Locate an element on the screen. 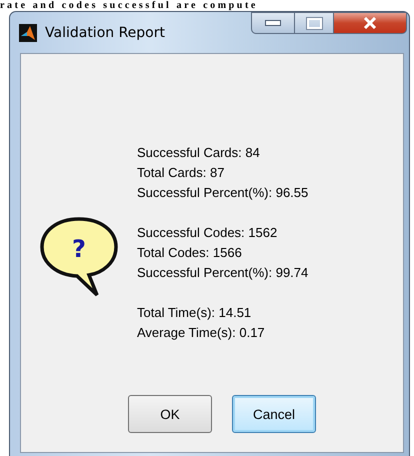  message-line: Total Cards: 87 is located at coordinates (181, 173).